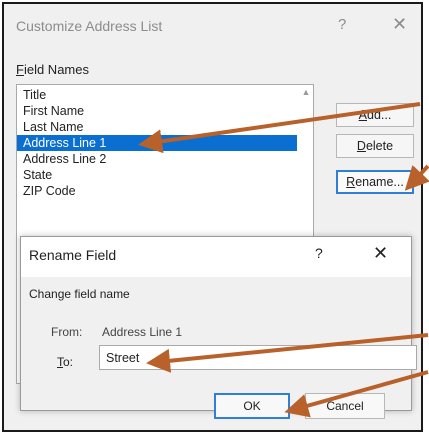 This screenshot has height=438, width=429. What do you see at coordinates (252, 406) in the screenshot?
I see `ok-button: OK` at bounding box center [252, 406].